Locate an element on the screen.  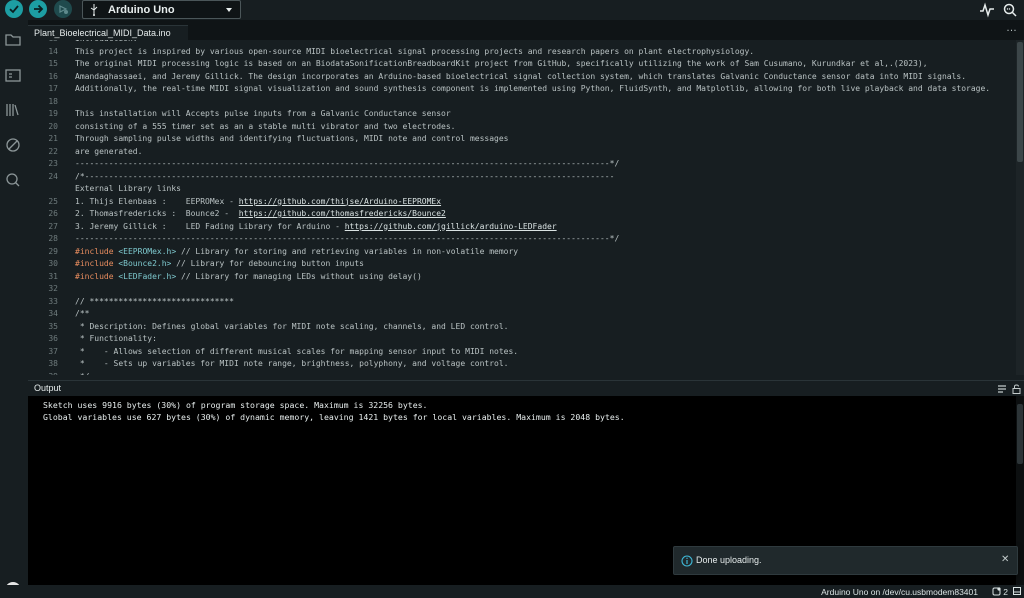
serial-monitor-icon is located at coordinates (1010, 10).